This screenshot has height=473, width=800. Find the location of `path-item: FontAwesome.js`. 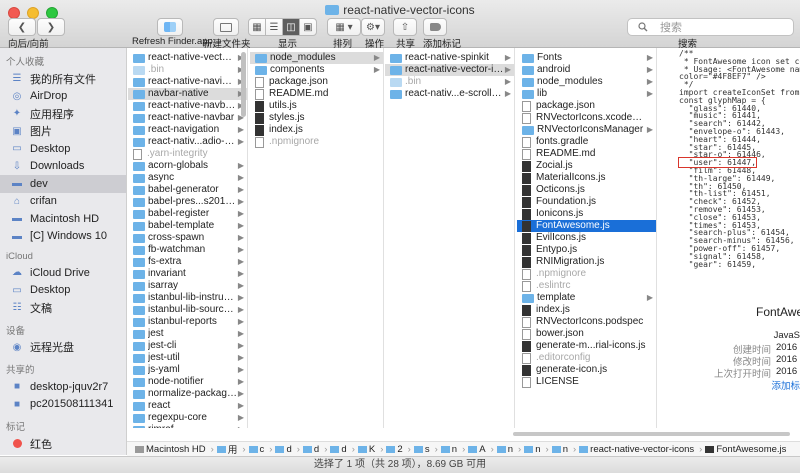

path-item: FontAwesome.js is located at coordinates (745, 449).